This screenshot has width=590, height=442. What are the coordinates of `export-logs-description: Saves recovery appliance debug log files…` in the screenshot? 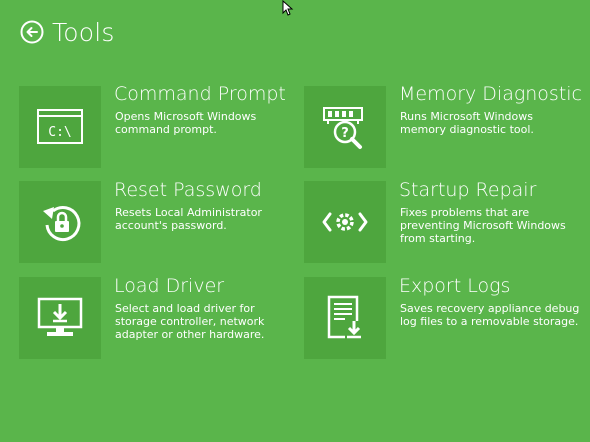 It's located at (490, 315).